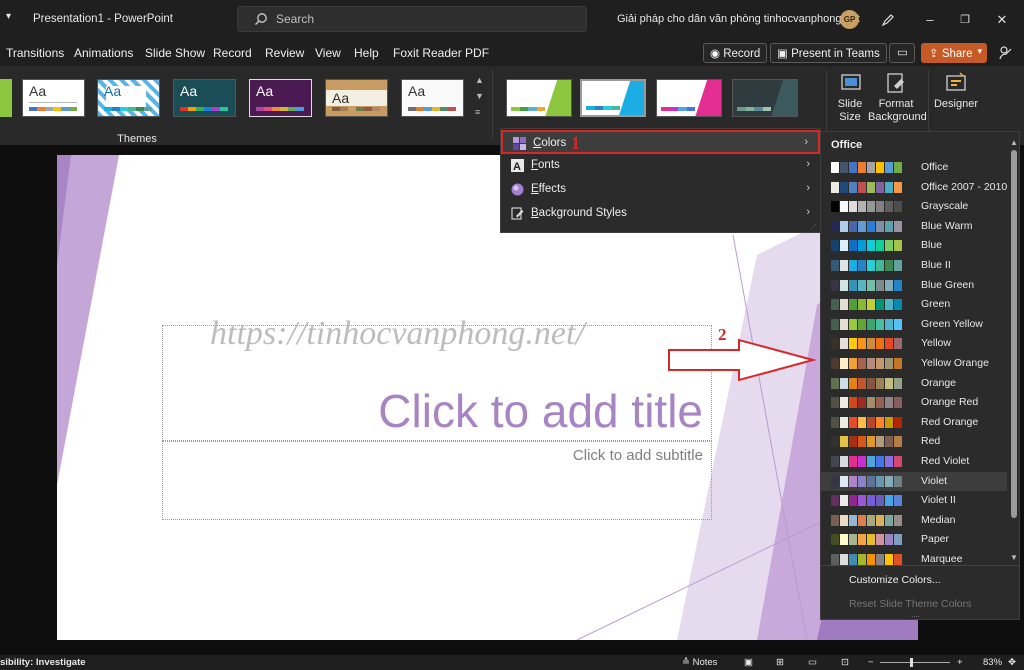 This screenshot has width=1024, height=670. I want to click on tab-slide-show: Slide Show, so click(175, 53).